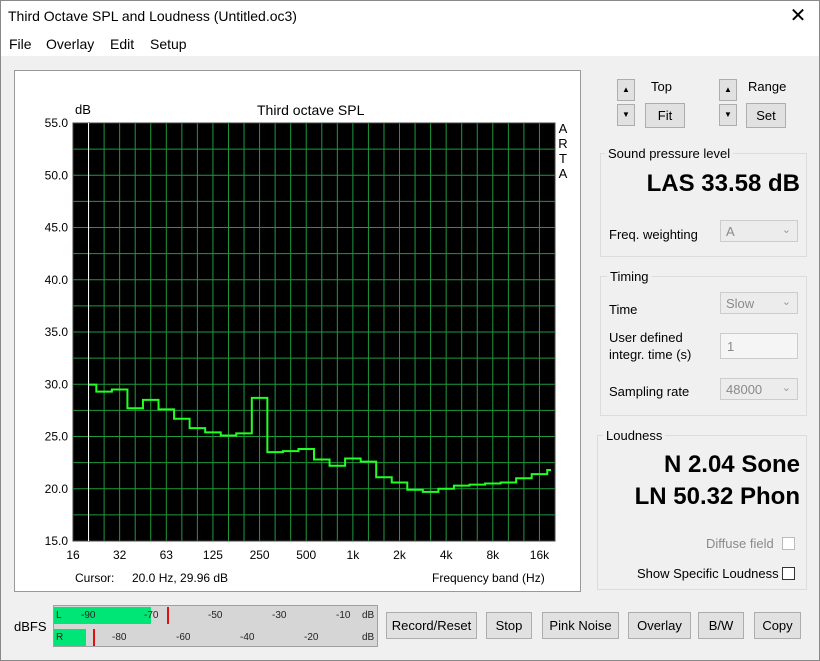 Image resolution: width=820 pixels, height=661 pixels. Describe the element at coordinates (717, 496) in the screenshot. I see `loudness-phon-value: LN 50.32 Phon` at that location.